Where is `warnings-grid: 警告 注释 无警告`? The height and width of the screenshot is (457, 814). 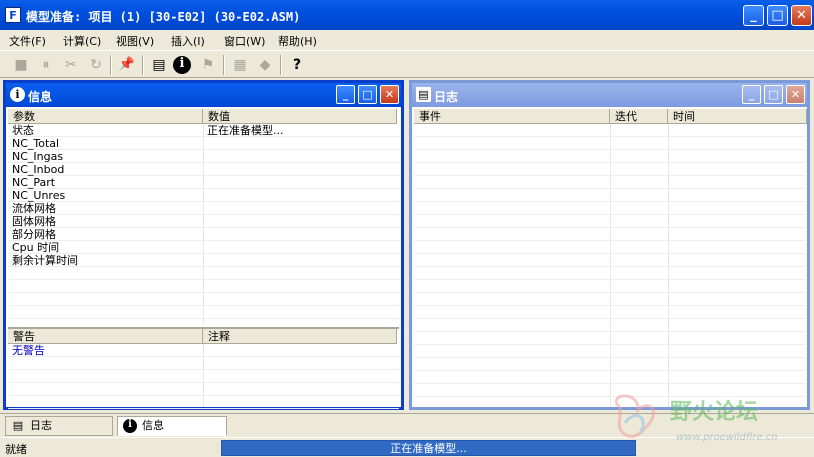
warnings-grid: 警告 注释 无警告 is located at coordinates (203, 368).